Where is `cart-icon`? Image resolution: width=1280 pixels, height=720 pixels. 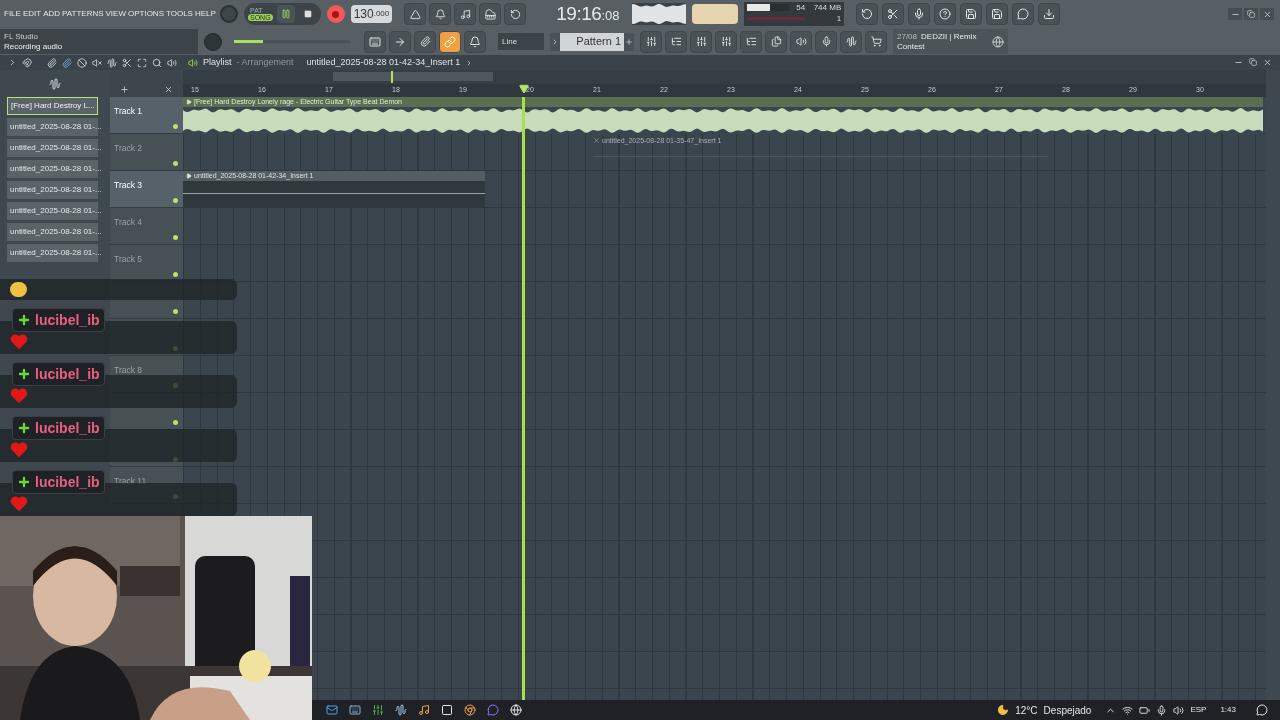 cart-icon is located at coordinates (876, 41).